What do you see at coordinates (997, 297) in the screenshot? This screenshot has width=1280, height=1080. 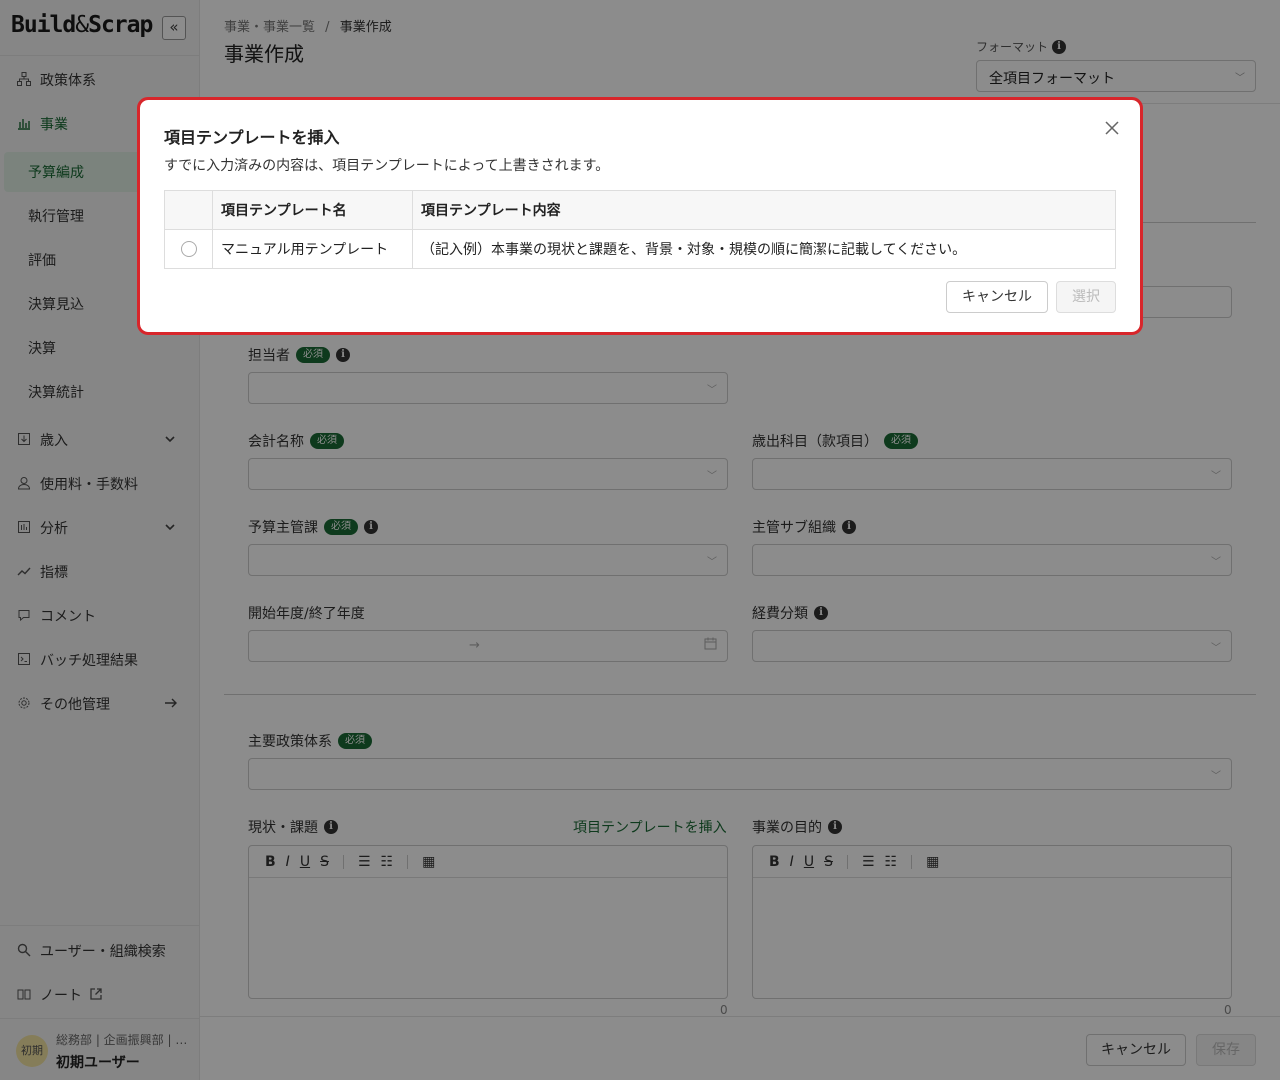 I see `modal-cancel-button: キャンセル` at bounding box center [997, 297].